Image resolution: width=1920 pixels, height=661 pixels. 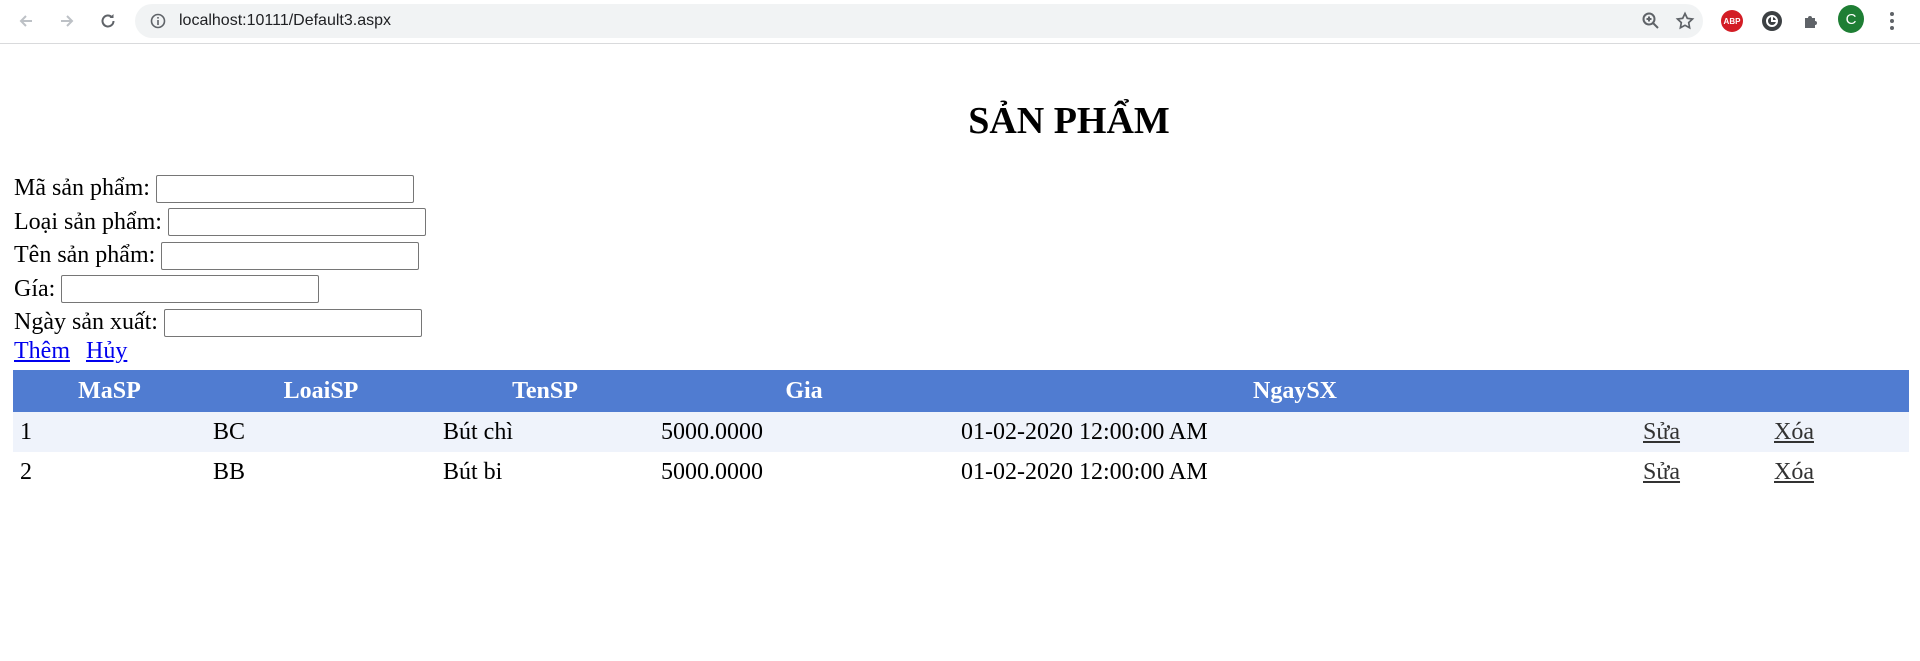 What do you see at coordinates (88, 221) in the screenshot?
I see `loai-label: Loại sản phẩm:` at bounding box center [88, 221].